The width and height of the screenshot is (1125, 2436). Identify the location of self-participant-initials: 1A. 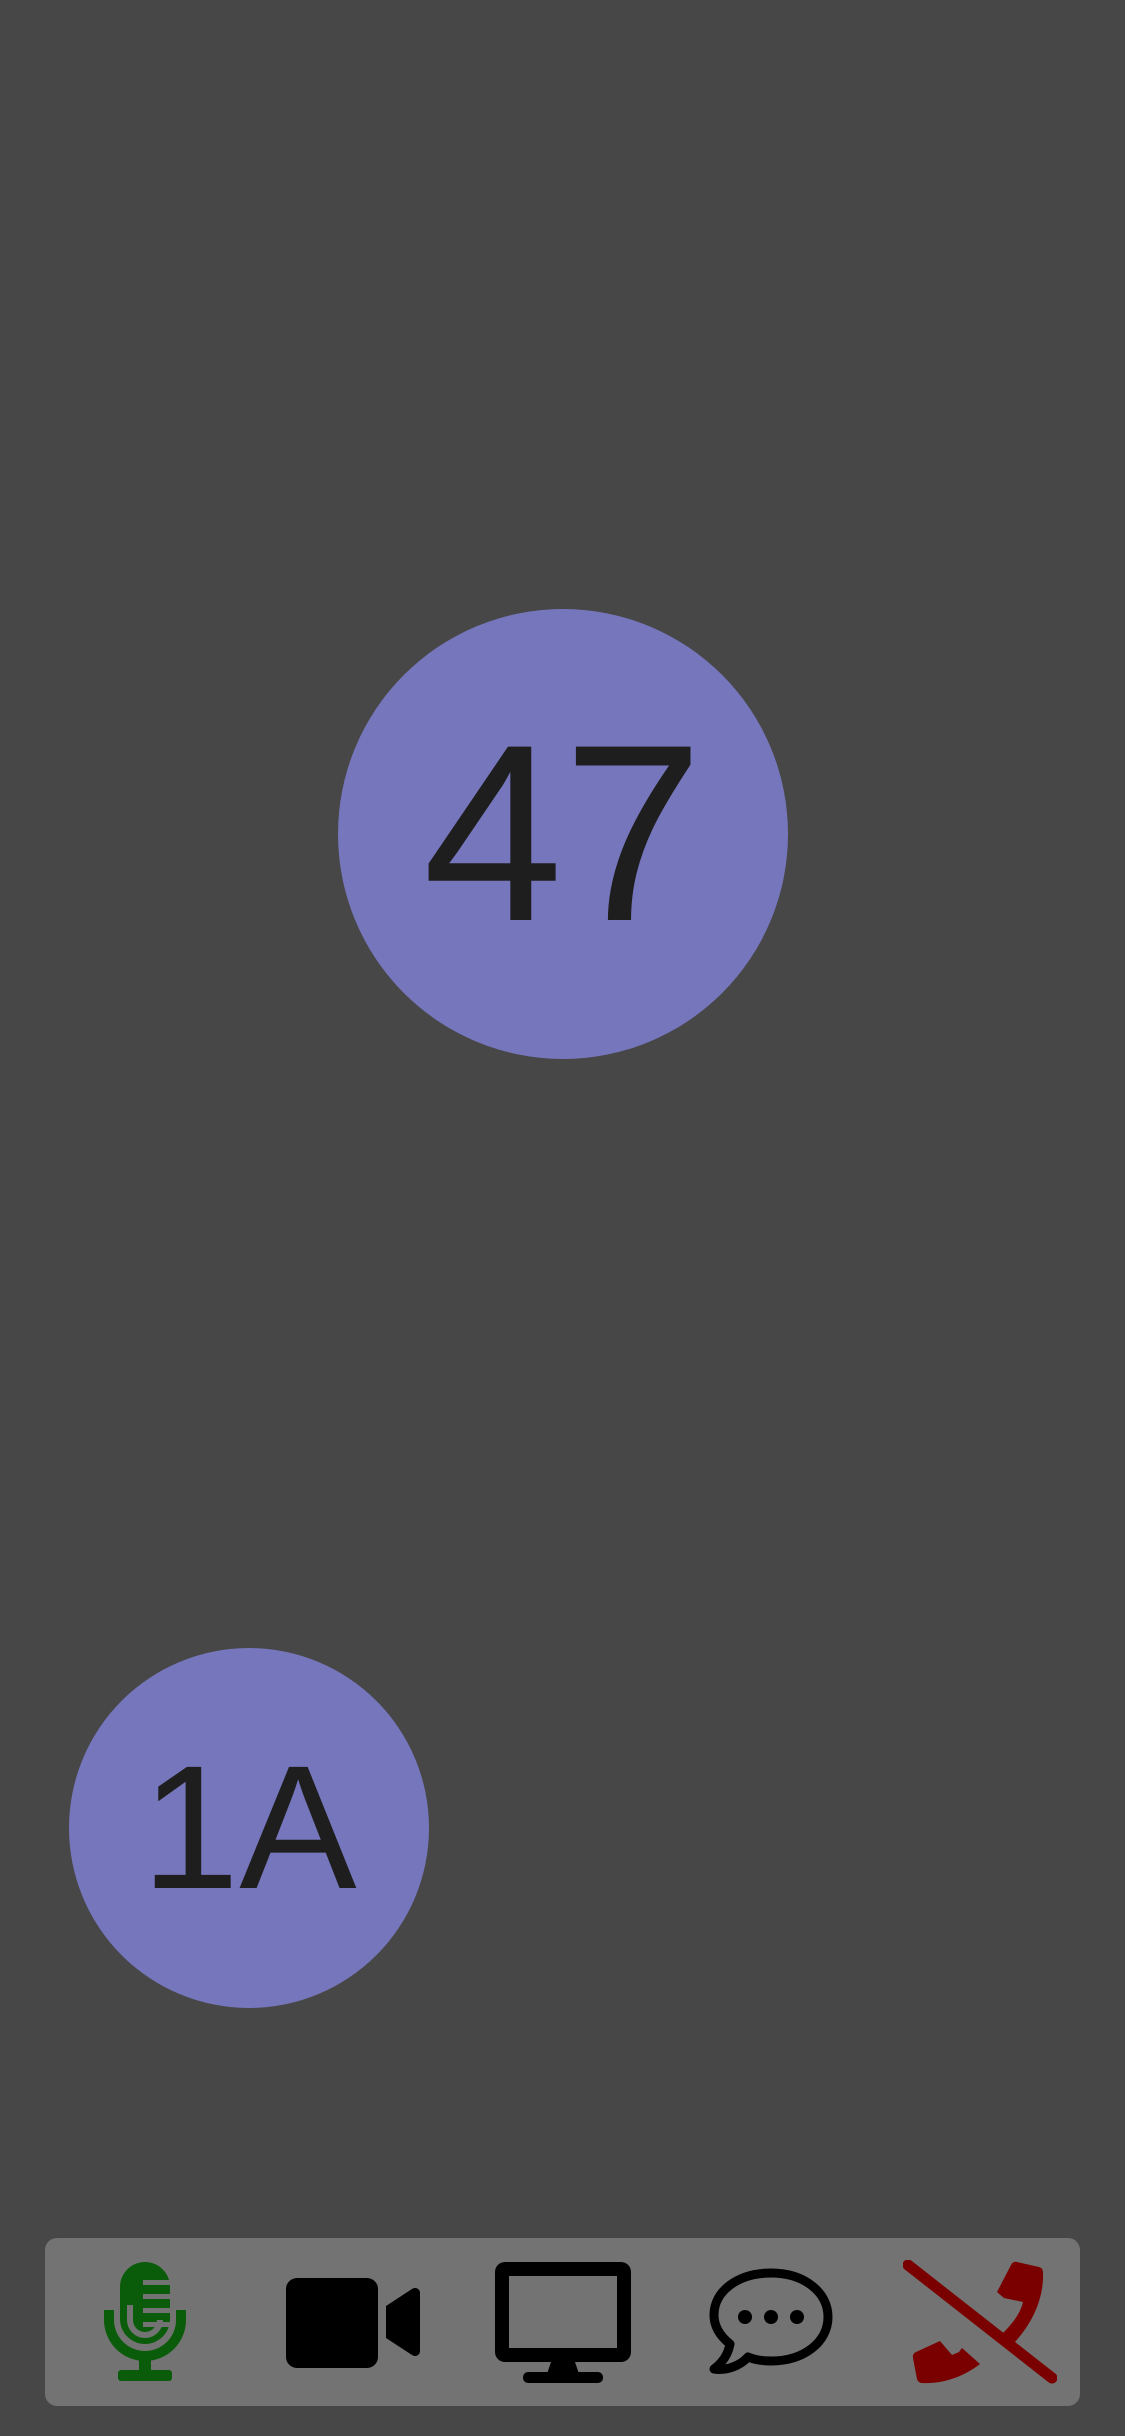
(249, 1828).